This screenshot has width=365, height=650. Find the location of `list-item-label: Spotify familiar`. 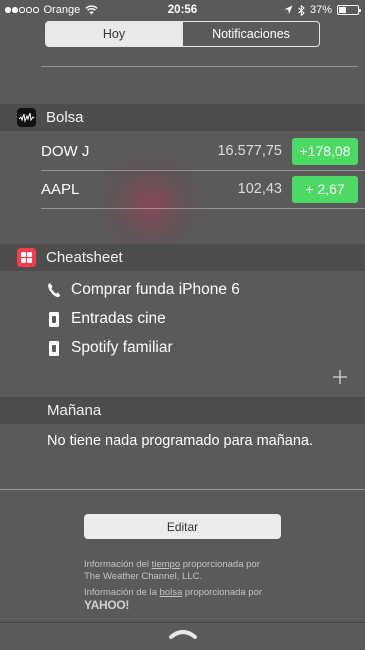

list-item-label: Spotify familiar is located at coordinates (122, 347).